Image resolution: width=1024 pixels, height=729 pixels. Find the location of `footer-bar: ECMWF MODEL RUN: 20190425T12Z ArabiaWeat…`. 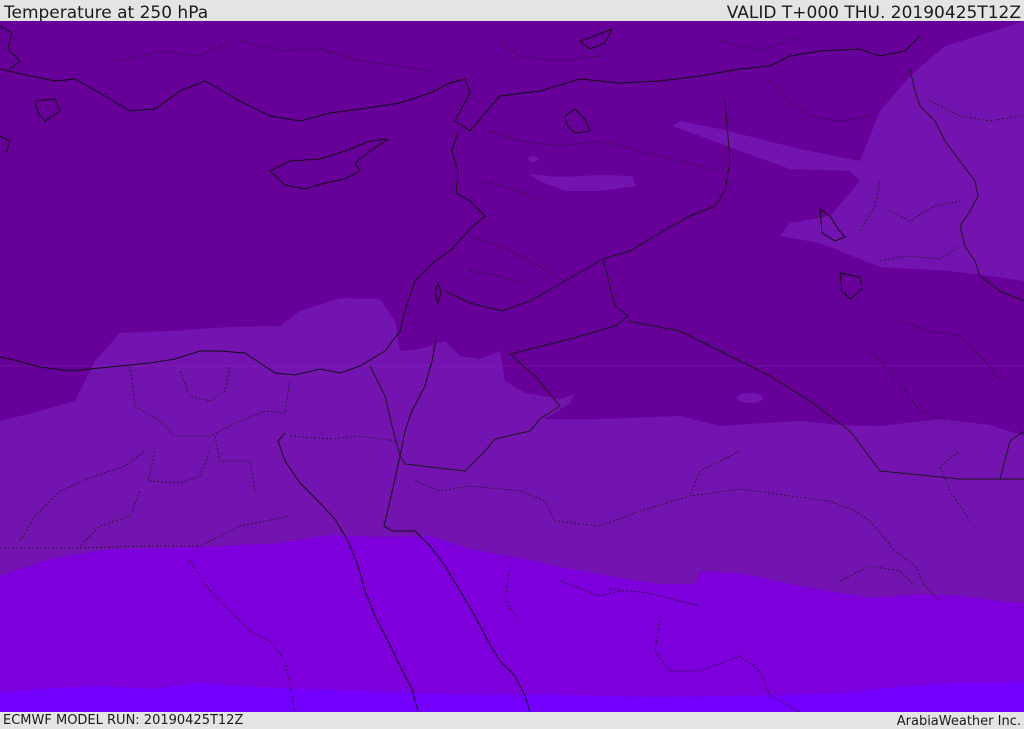

footer-bar: ECMWF MODEL RUN: 20190425T12Z ArabiaWeat… is located at coordinates (512, 720).